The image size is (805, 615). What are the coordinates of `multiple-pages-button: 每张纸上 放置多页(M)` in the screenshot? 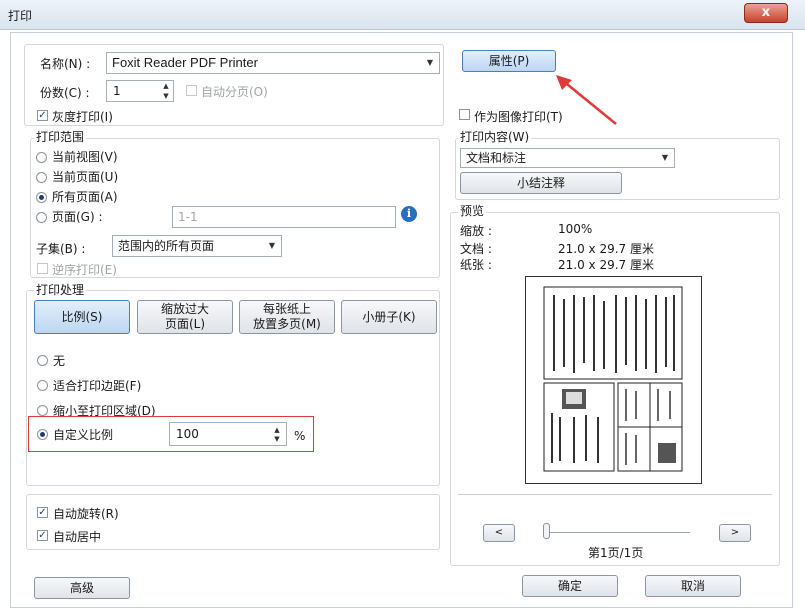 It's located at (287, 317).